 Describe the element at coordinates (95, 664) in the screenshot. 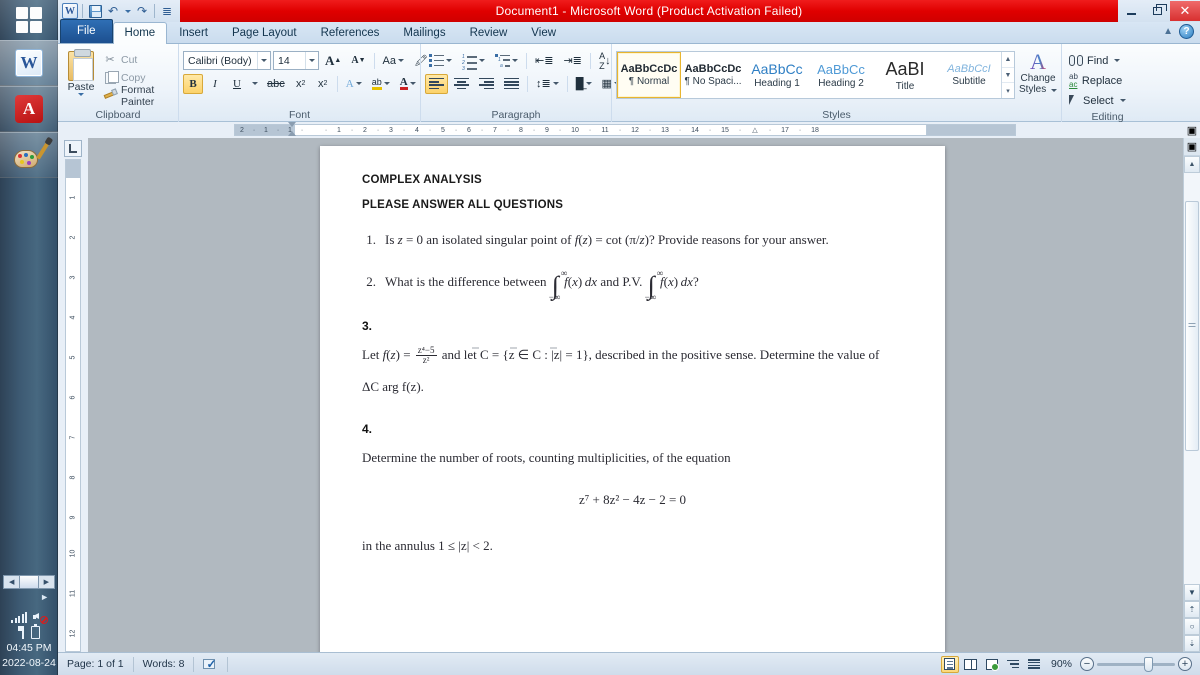

I see `status-page: Page: 1 of 1` at that location.